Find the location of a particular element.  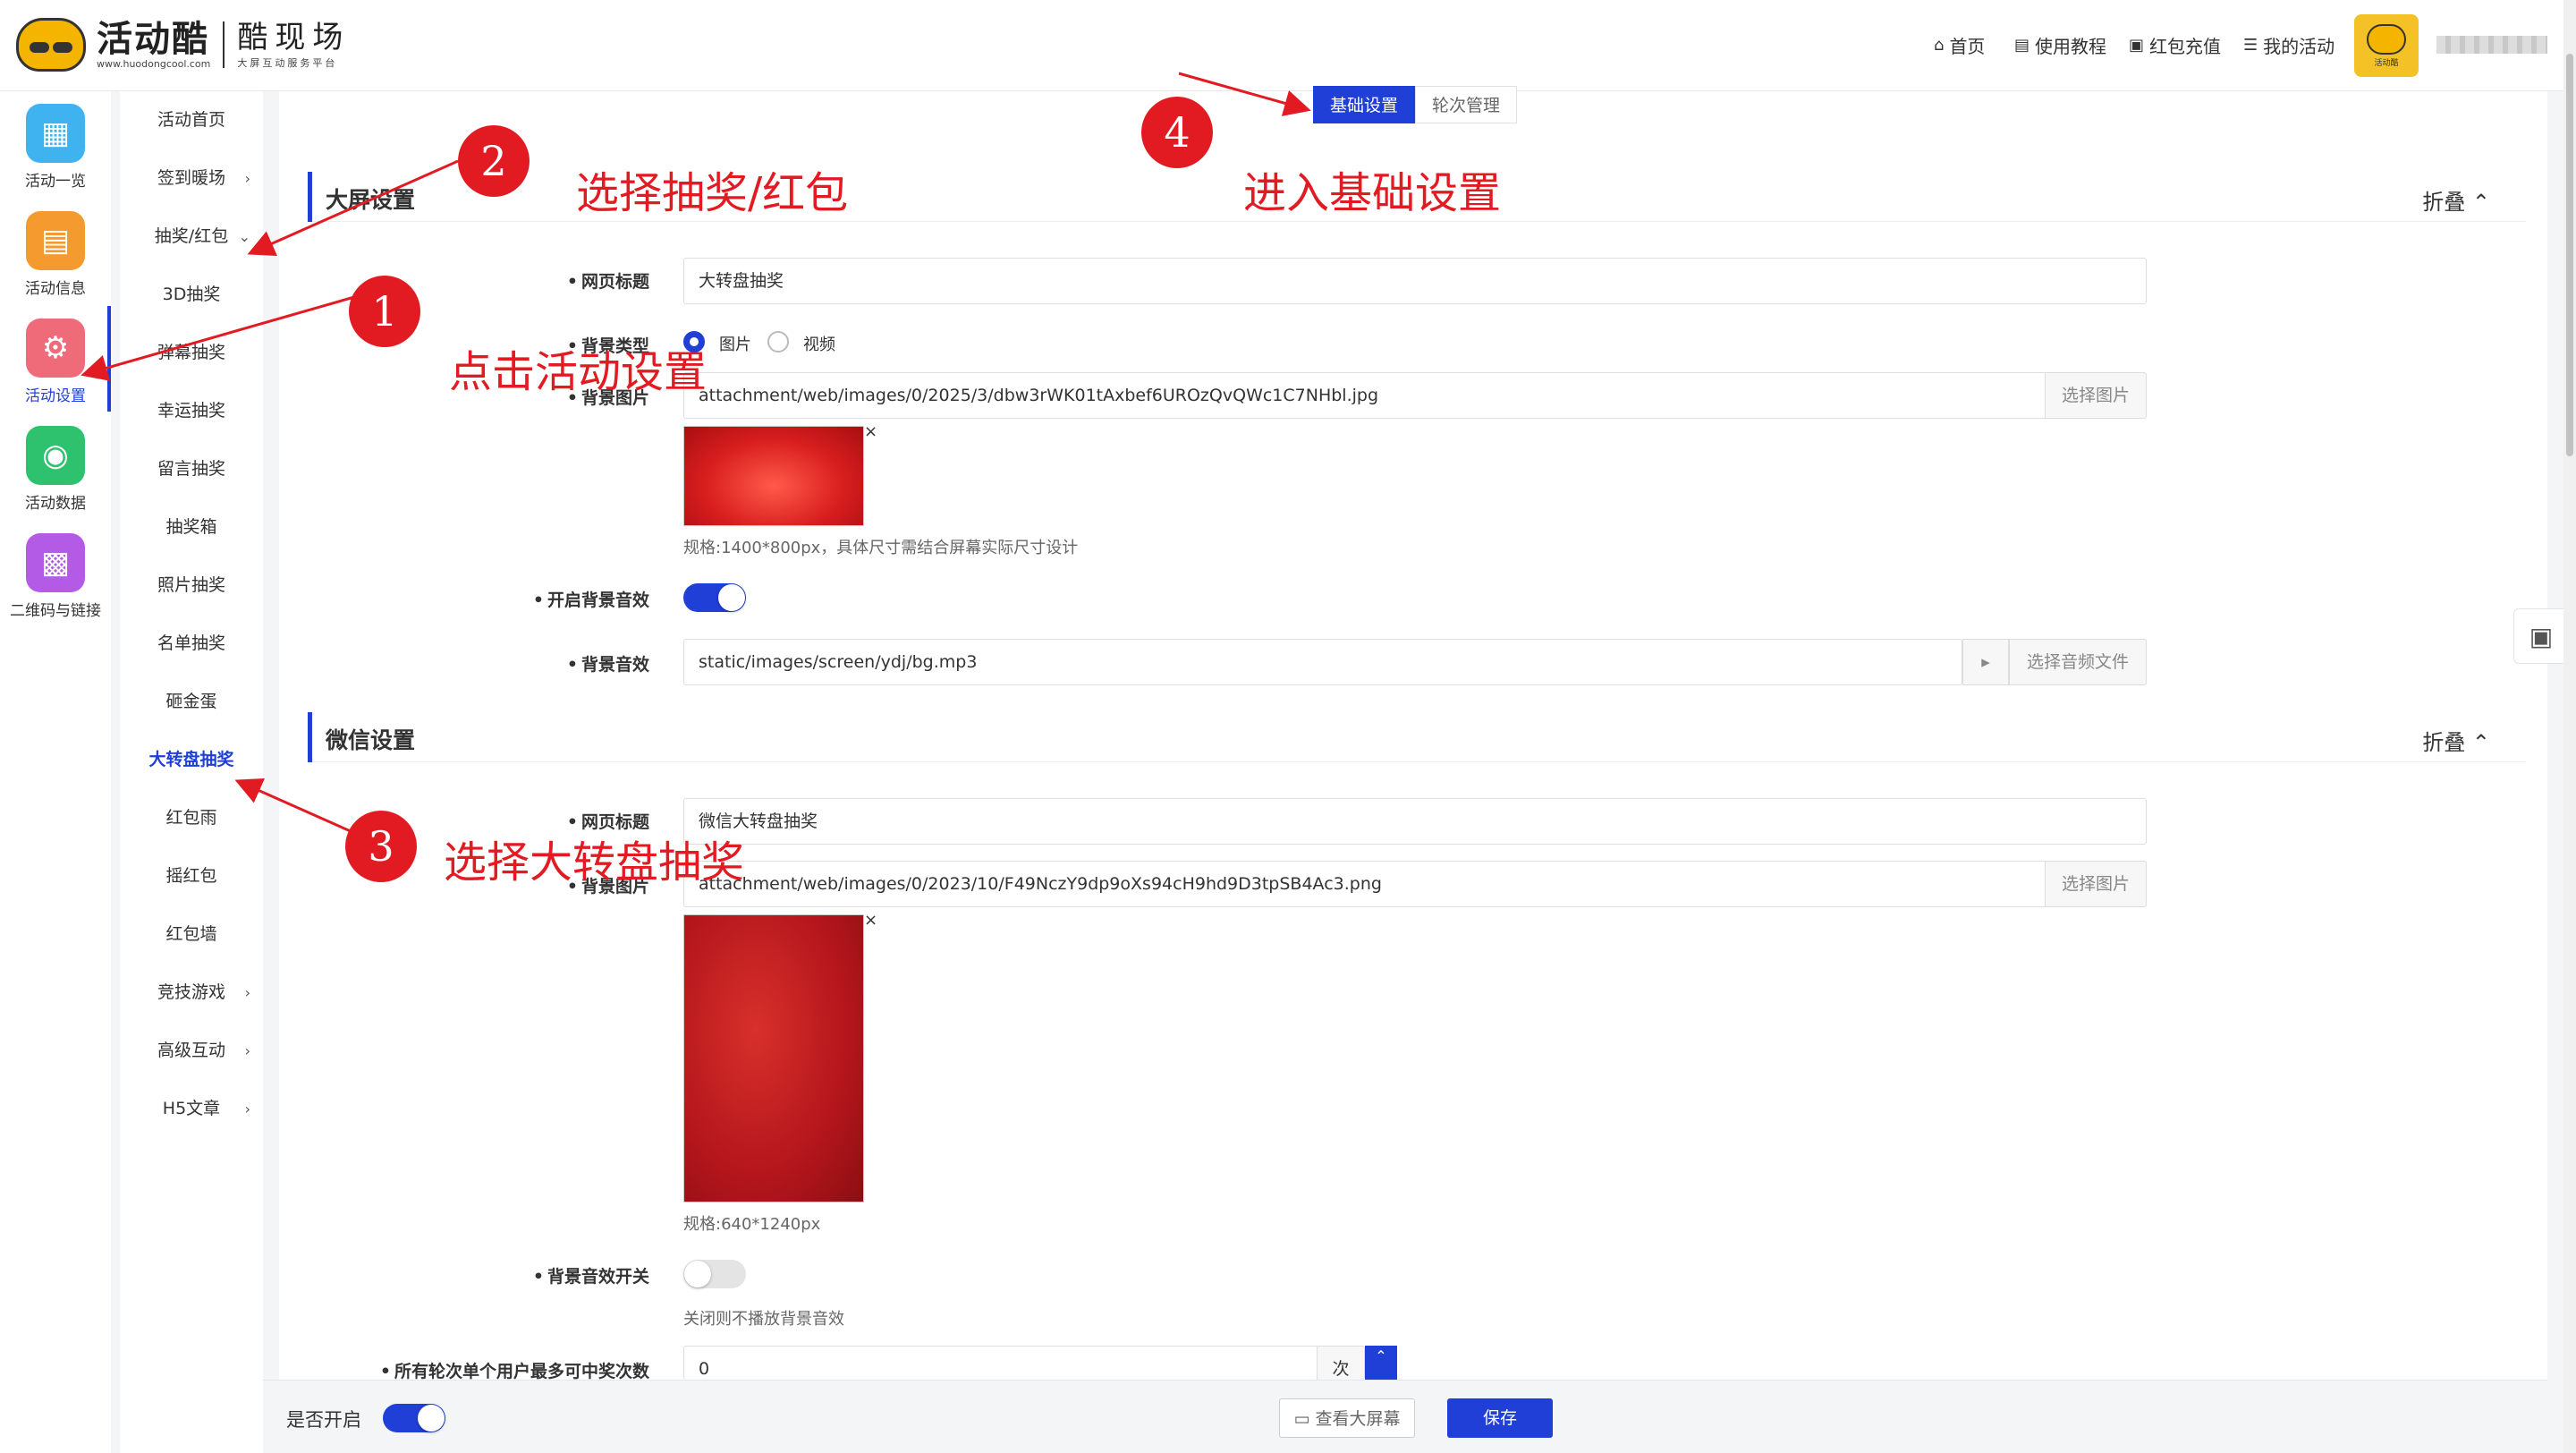

wechat-page-title-input: 微信大转盘抽奖 is located at coordinates (1415, 821).